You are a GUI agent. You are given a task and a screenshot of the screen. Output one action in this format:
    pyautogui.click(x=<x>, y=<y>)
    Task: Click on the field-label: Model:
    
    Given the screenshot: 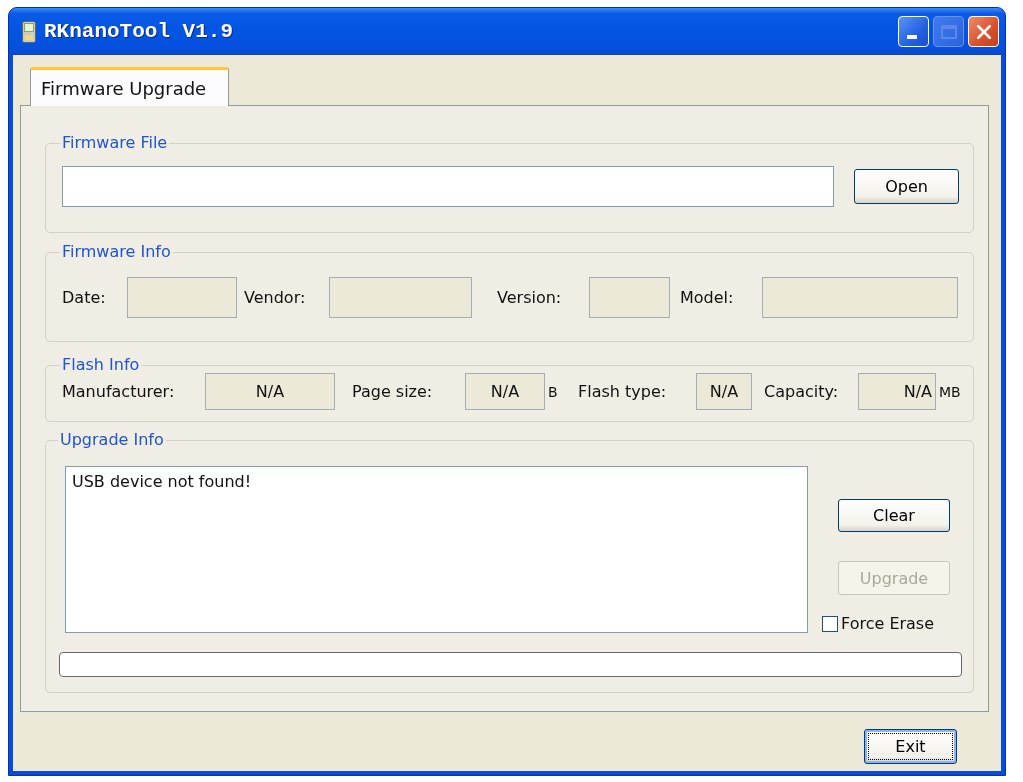 What is the action you would take?
    pyautogui.click(x=707, y=297)
    